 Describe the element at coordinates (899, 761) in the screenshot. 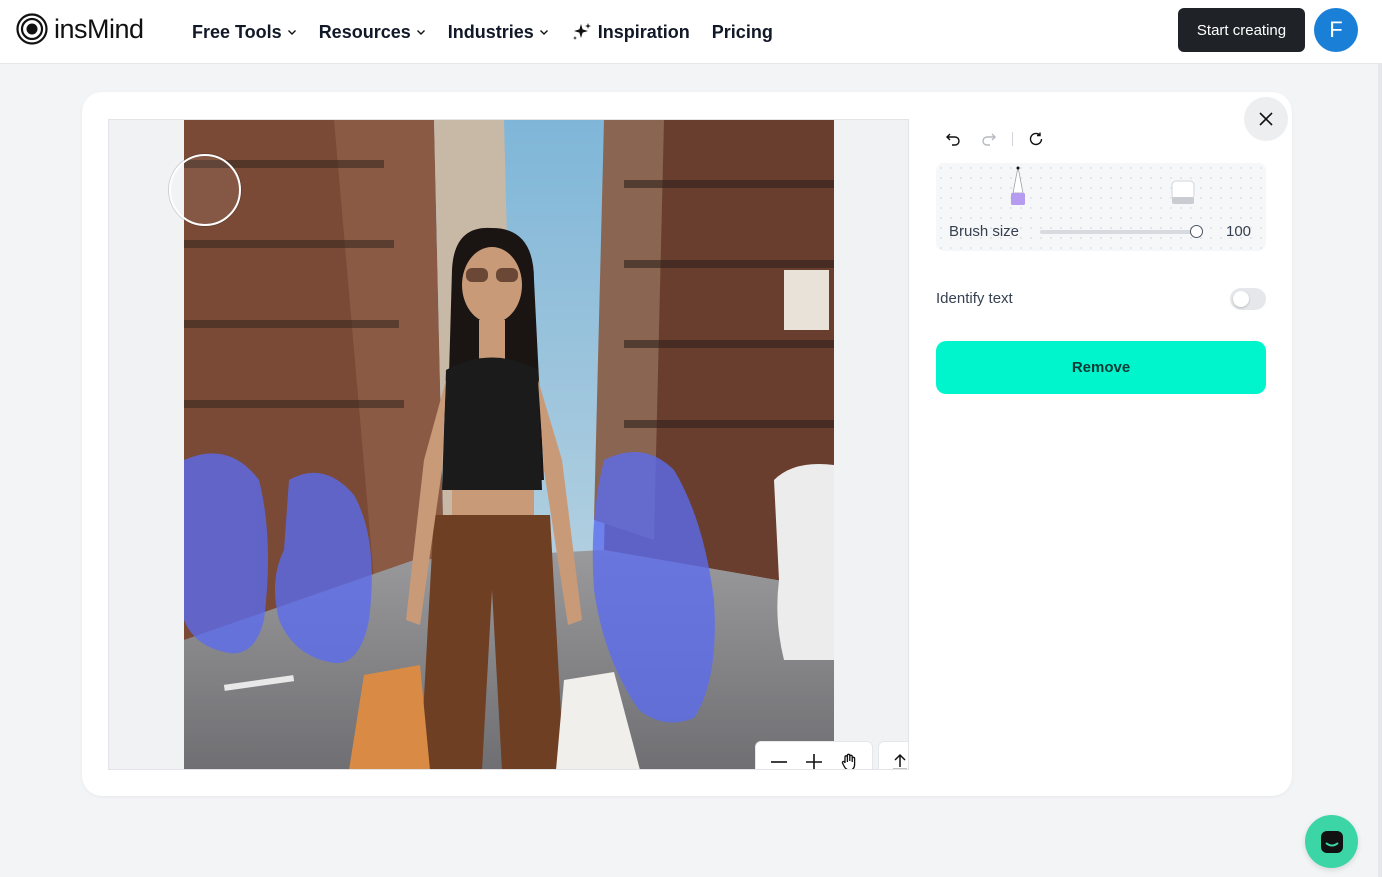

I see `upload-icon` at that location.